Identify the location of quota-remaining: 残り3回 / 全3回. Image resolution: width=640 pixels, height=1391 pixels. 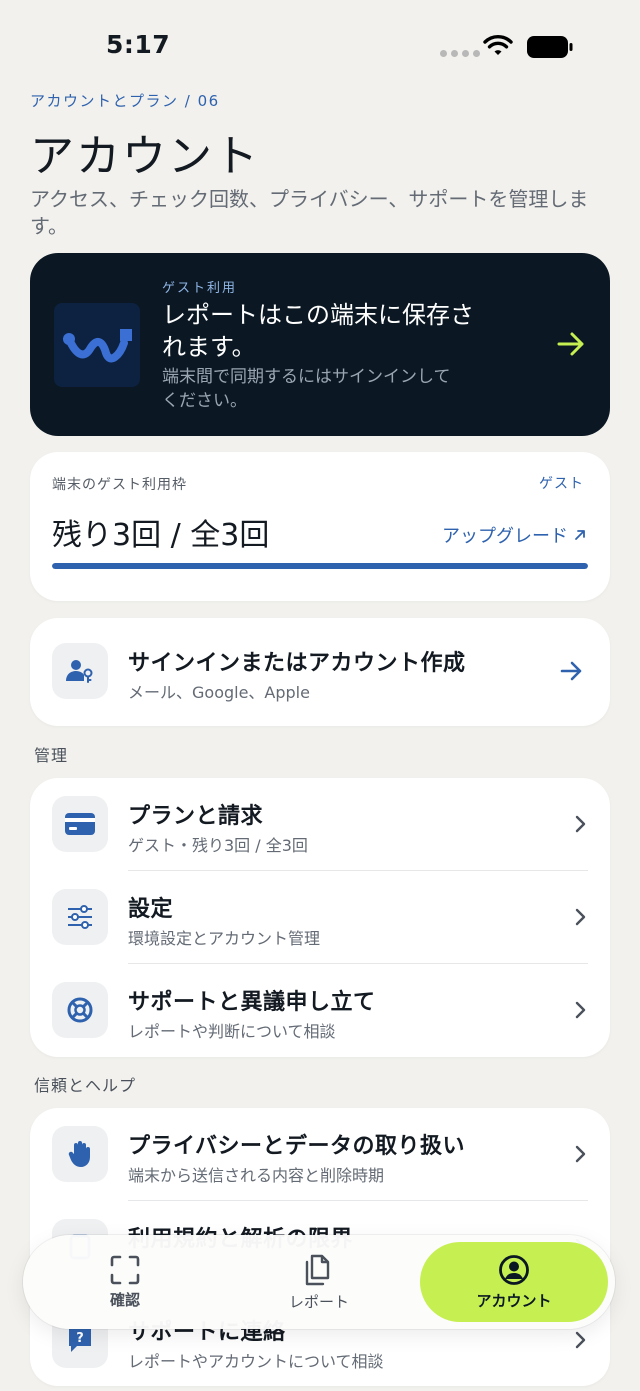
(161, 535).